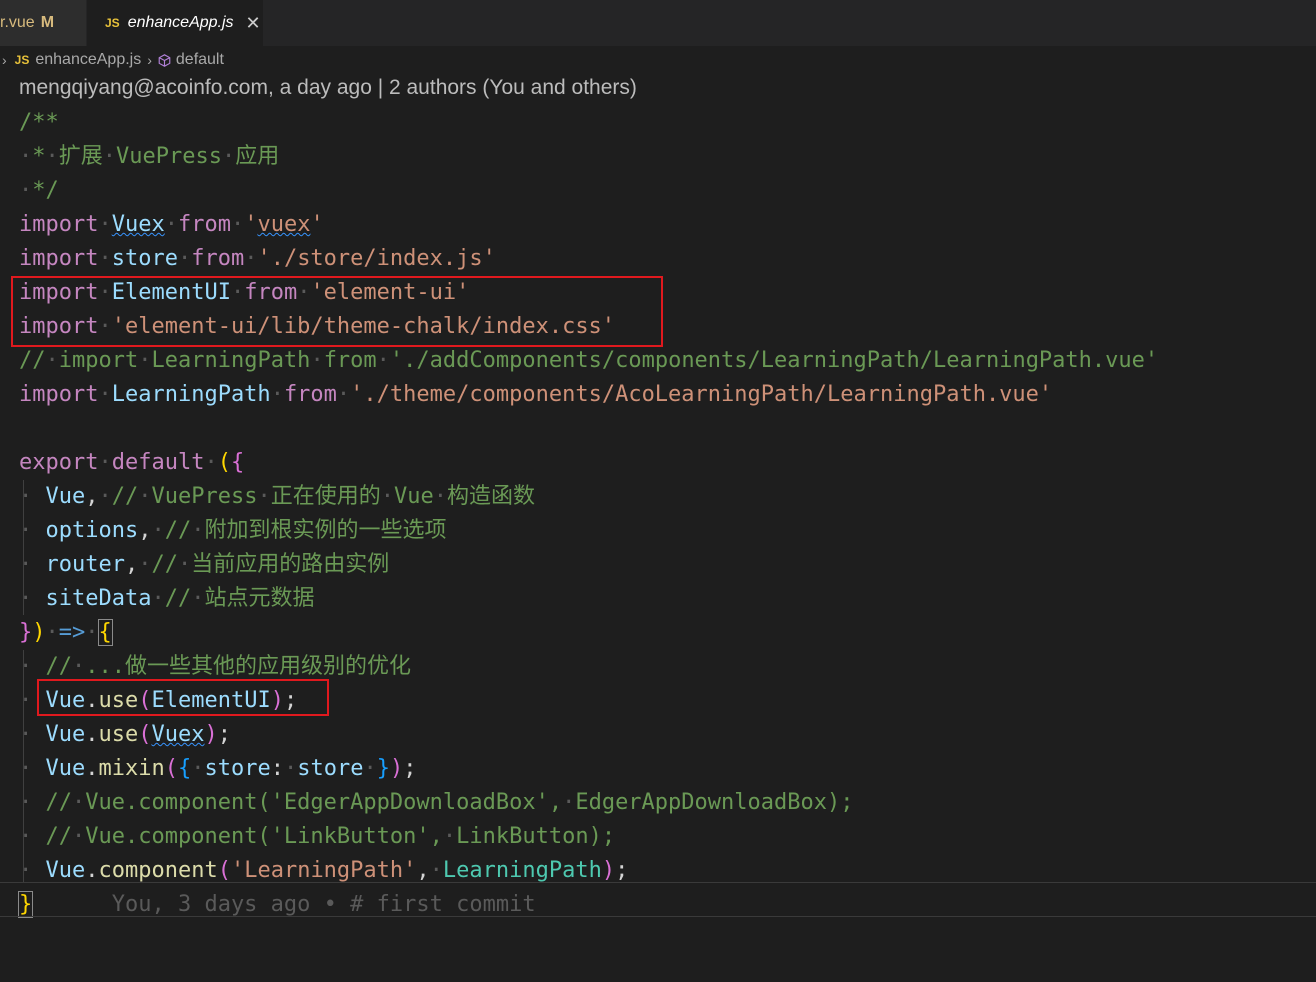 This screenshot has height=982, width=1316. I want to click on breadcrumb-file: enhanceApp.js, so click(88, 60).